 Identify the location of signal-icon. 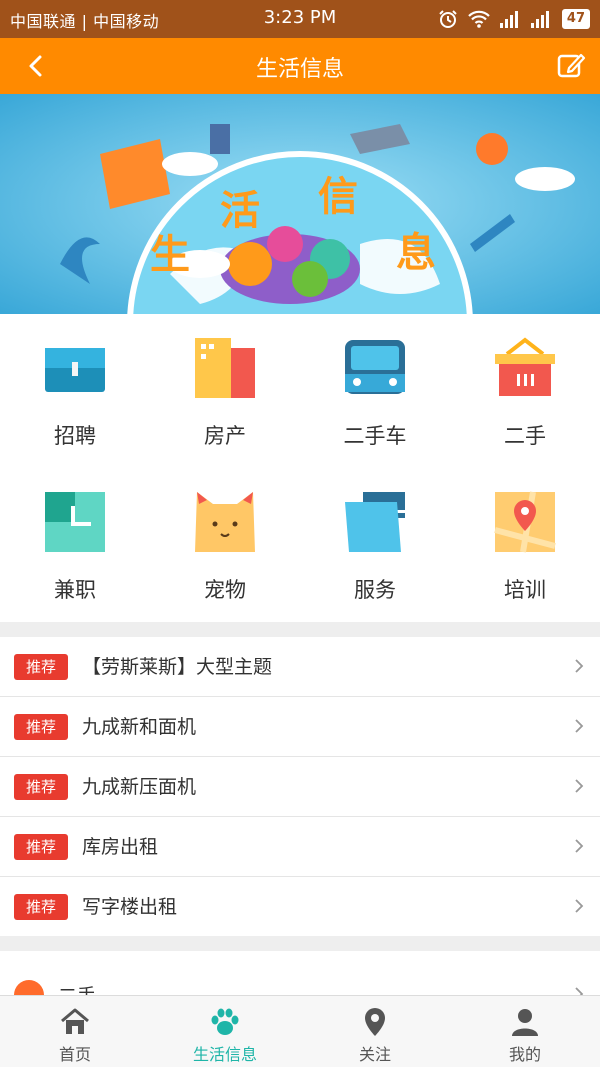
(508, 19).